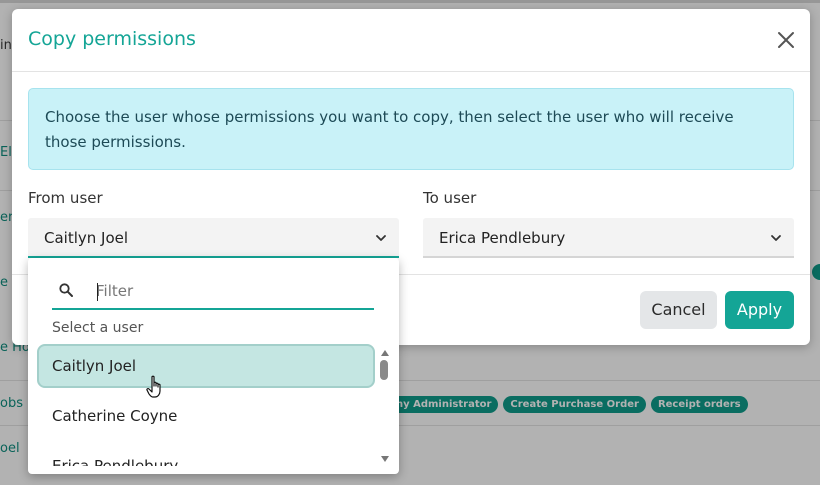 The height and width of the screenshot is (485, 820). I want to click on close-icon, so click(786, 40).